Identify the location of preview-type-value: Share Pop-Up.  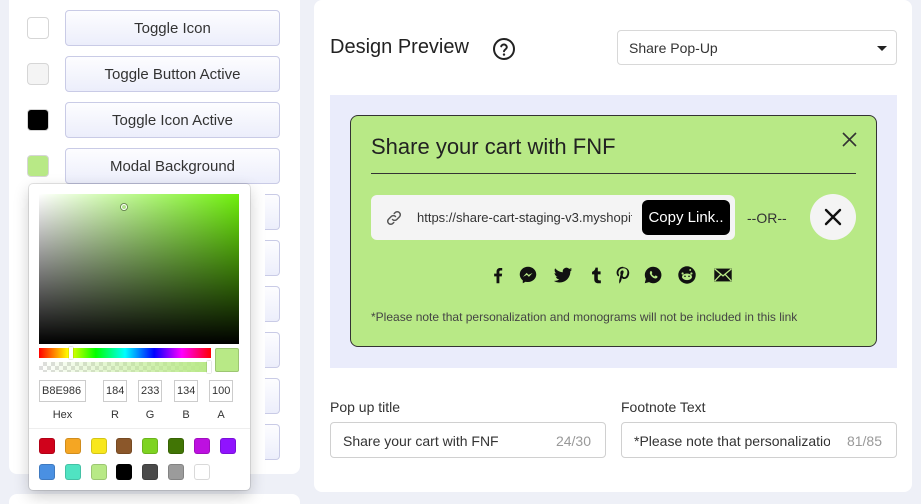
(673, 48).